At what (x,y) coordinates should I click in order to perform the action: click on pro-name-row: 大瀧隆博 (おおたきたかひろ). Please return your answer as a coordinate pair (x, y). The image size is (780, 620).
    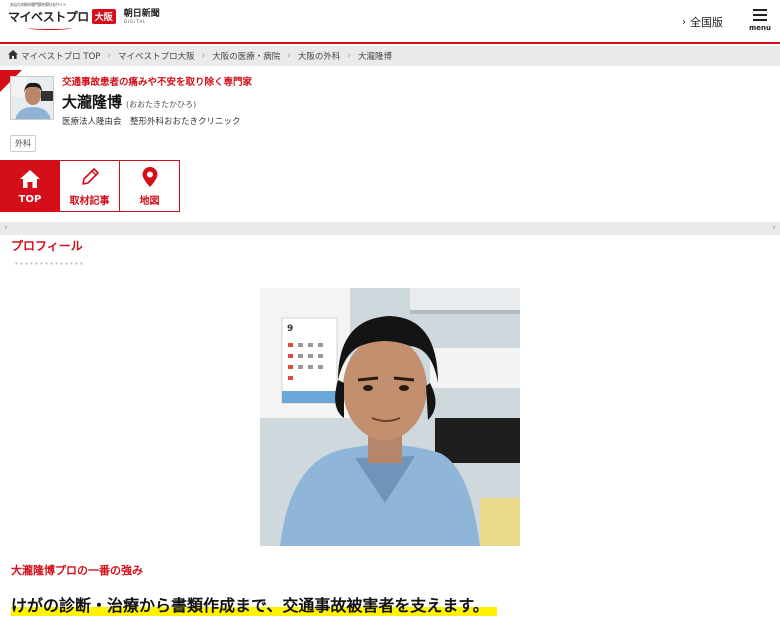
    Looking at the image, I should click on (129, 101).